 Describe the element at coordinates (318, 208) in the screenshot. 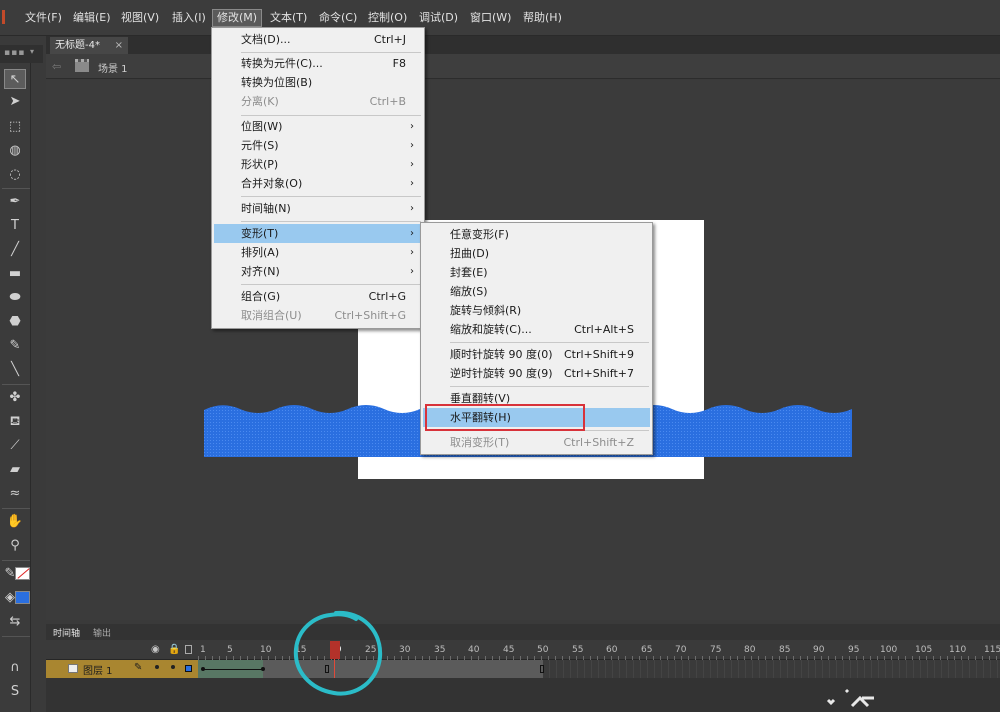

I see `menu-item-timeline: 时间轴(N) ›` at that location.